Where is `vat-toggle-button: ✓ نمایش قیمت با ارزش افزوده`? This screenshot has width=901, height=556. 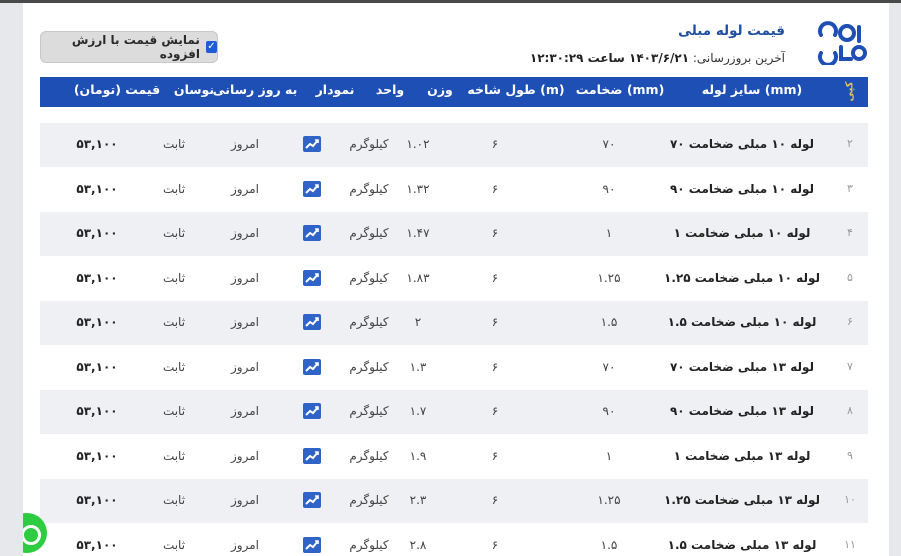
vat-toggle-button: ✓ نمایش قیمت با ارزش افزوده is located at coordinates (129, 47).